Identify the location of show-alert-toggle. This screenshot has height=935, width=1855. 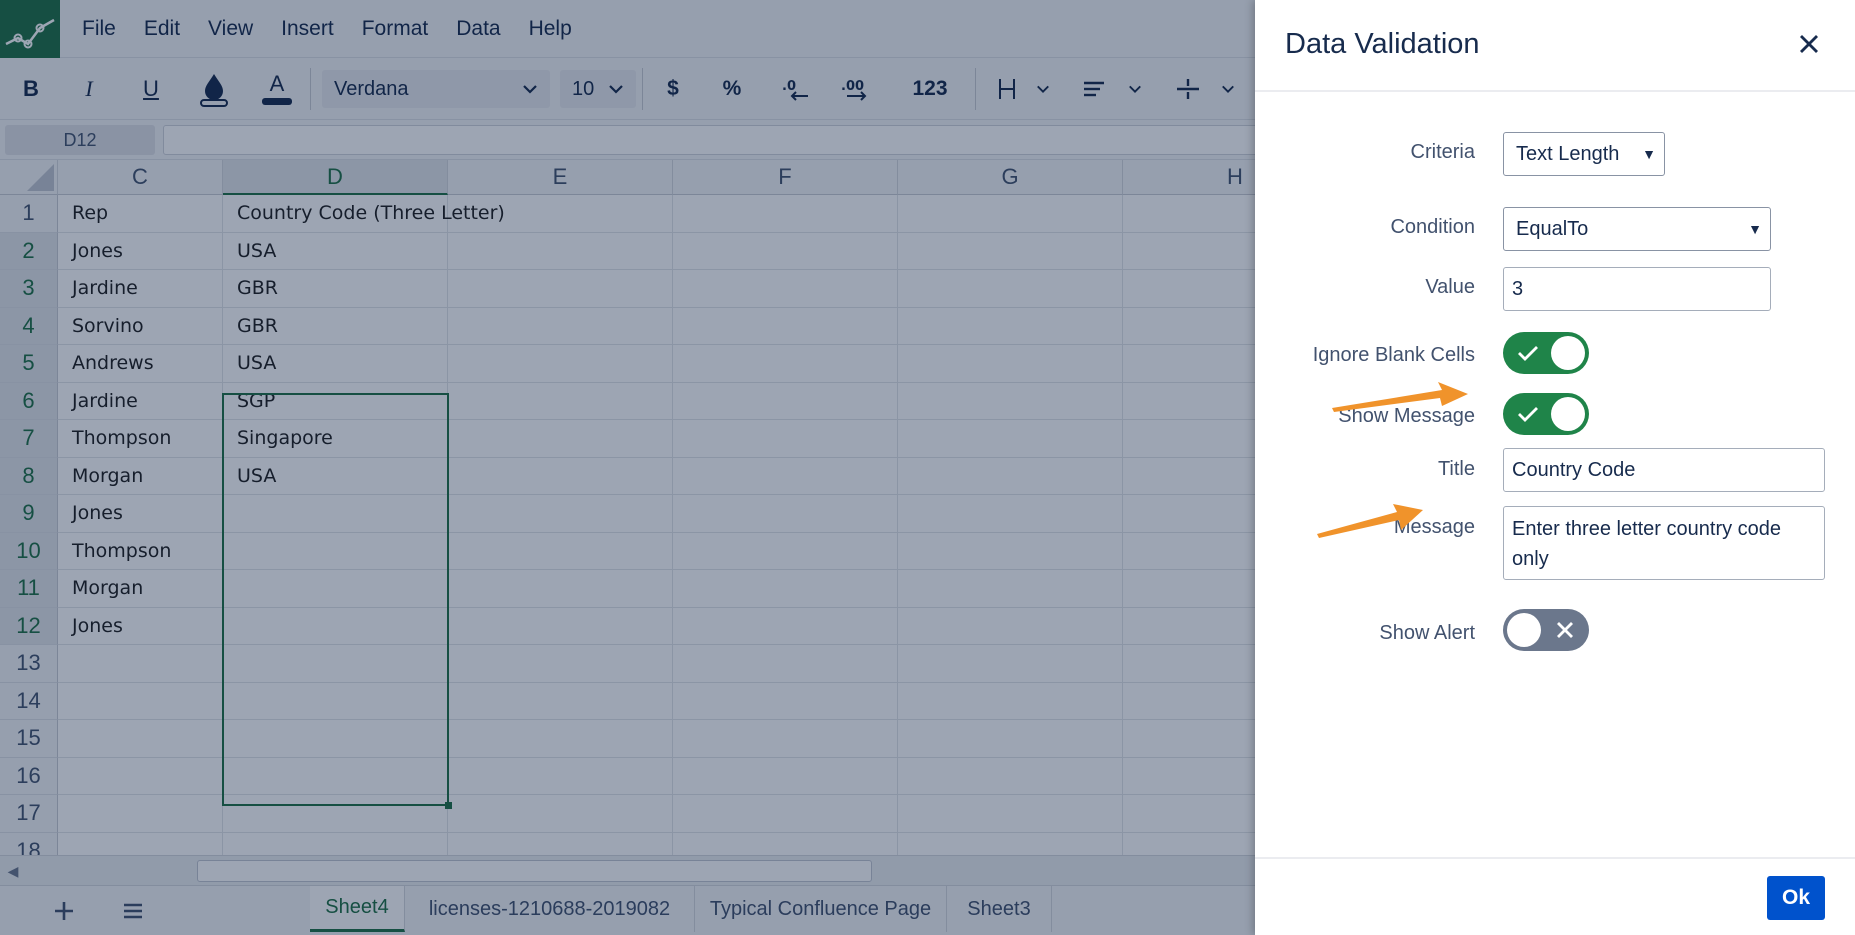
(1546, 630).